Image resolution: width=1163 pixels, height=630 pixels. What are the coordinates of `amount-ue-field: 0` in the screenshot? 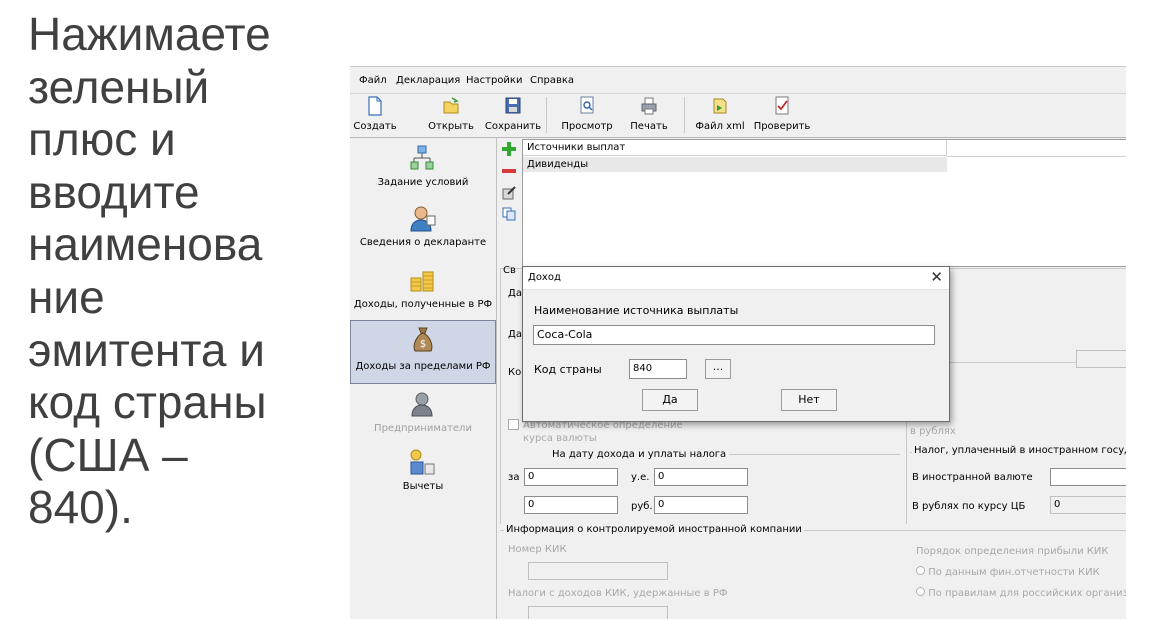 It's located at (701, 477).